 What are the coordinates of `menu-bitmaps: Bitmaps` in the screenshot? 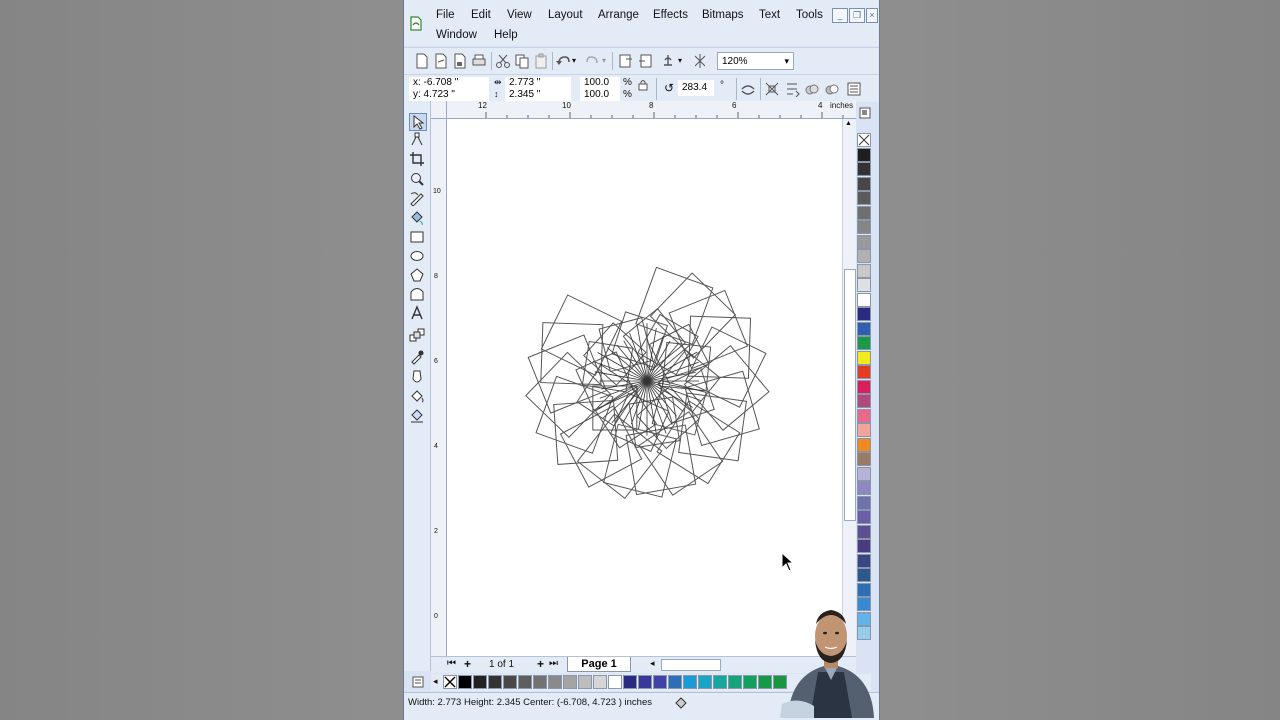 It's located at (723, 15).